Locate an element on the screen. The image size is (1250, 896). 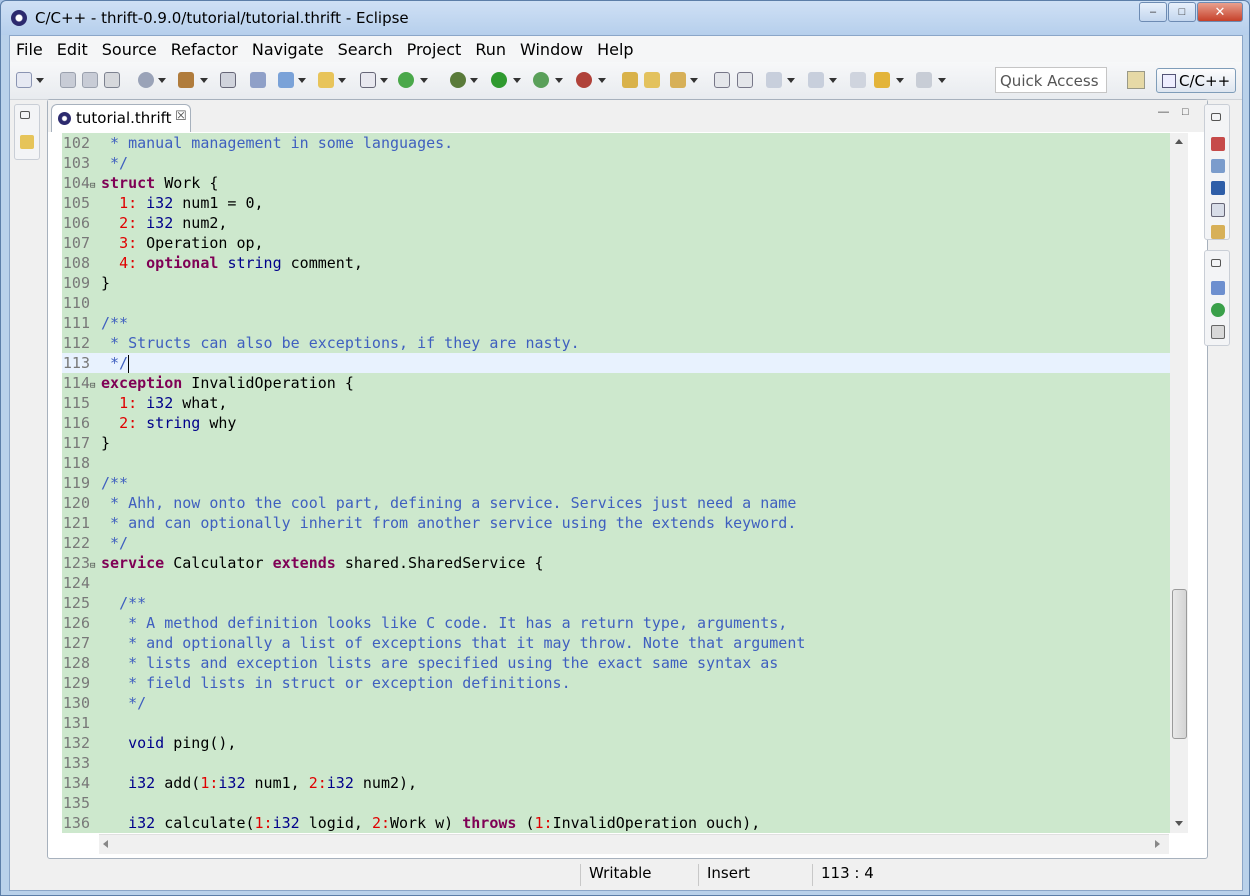
menu-help: Help is located at coordinates (615, 49).